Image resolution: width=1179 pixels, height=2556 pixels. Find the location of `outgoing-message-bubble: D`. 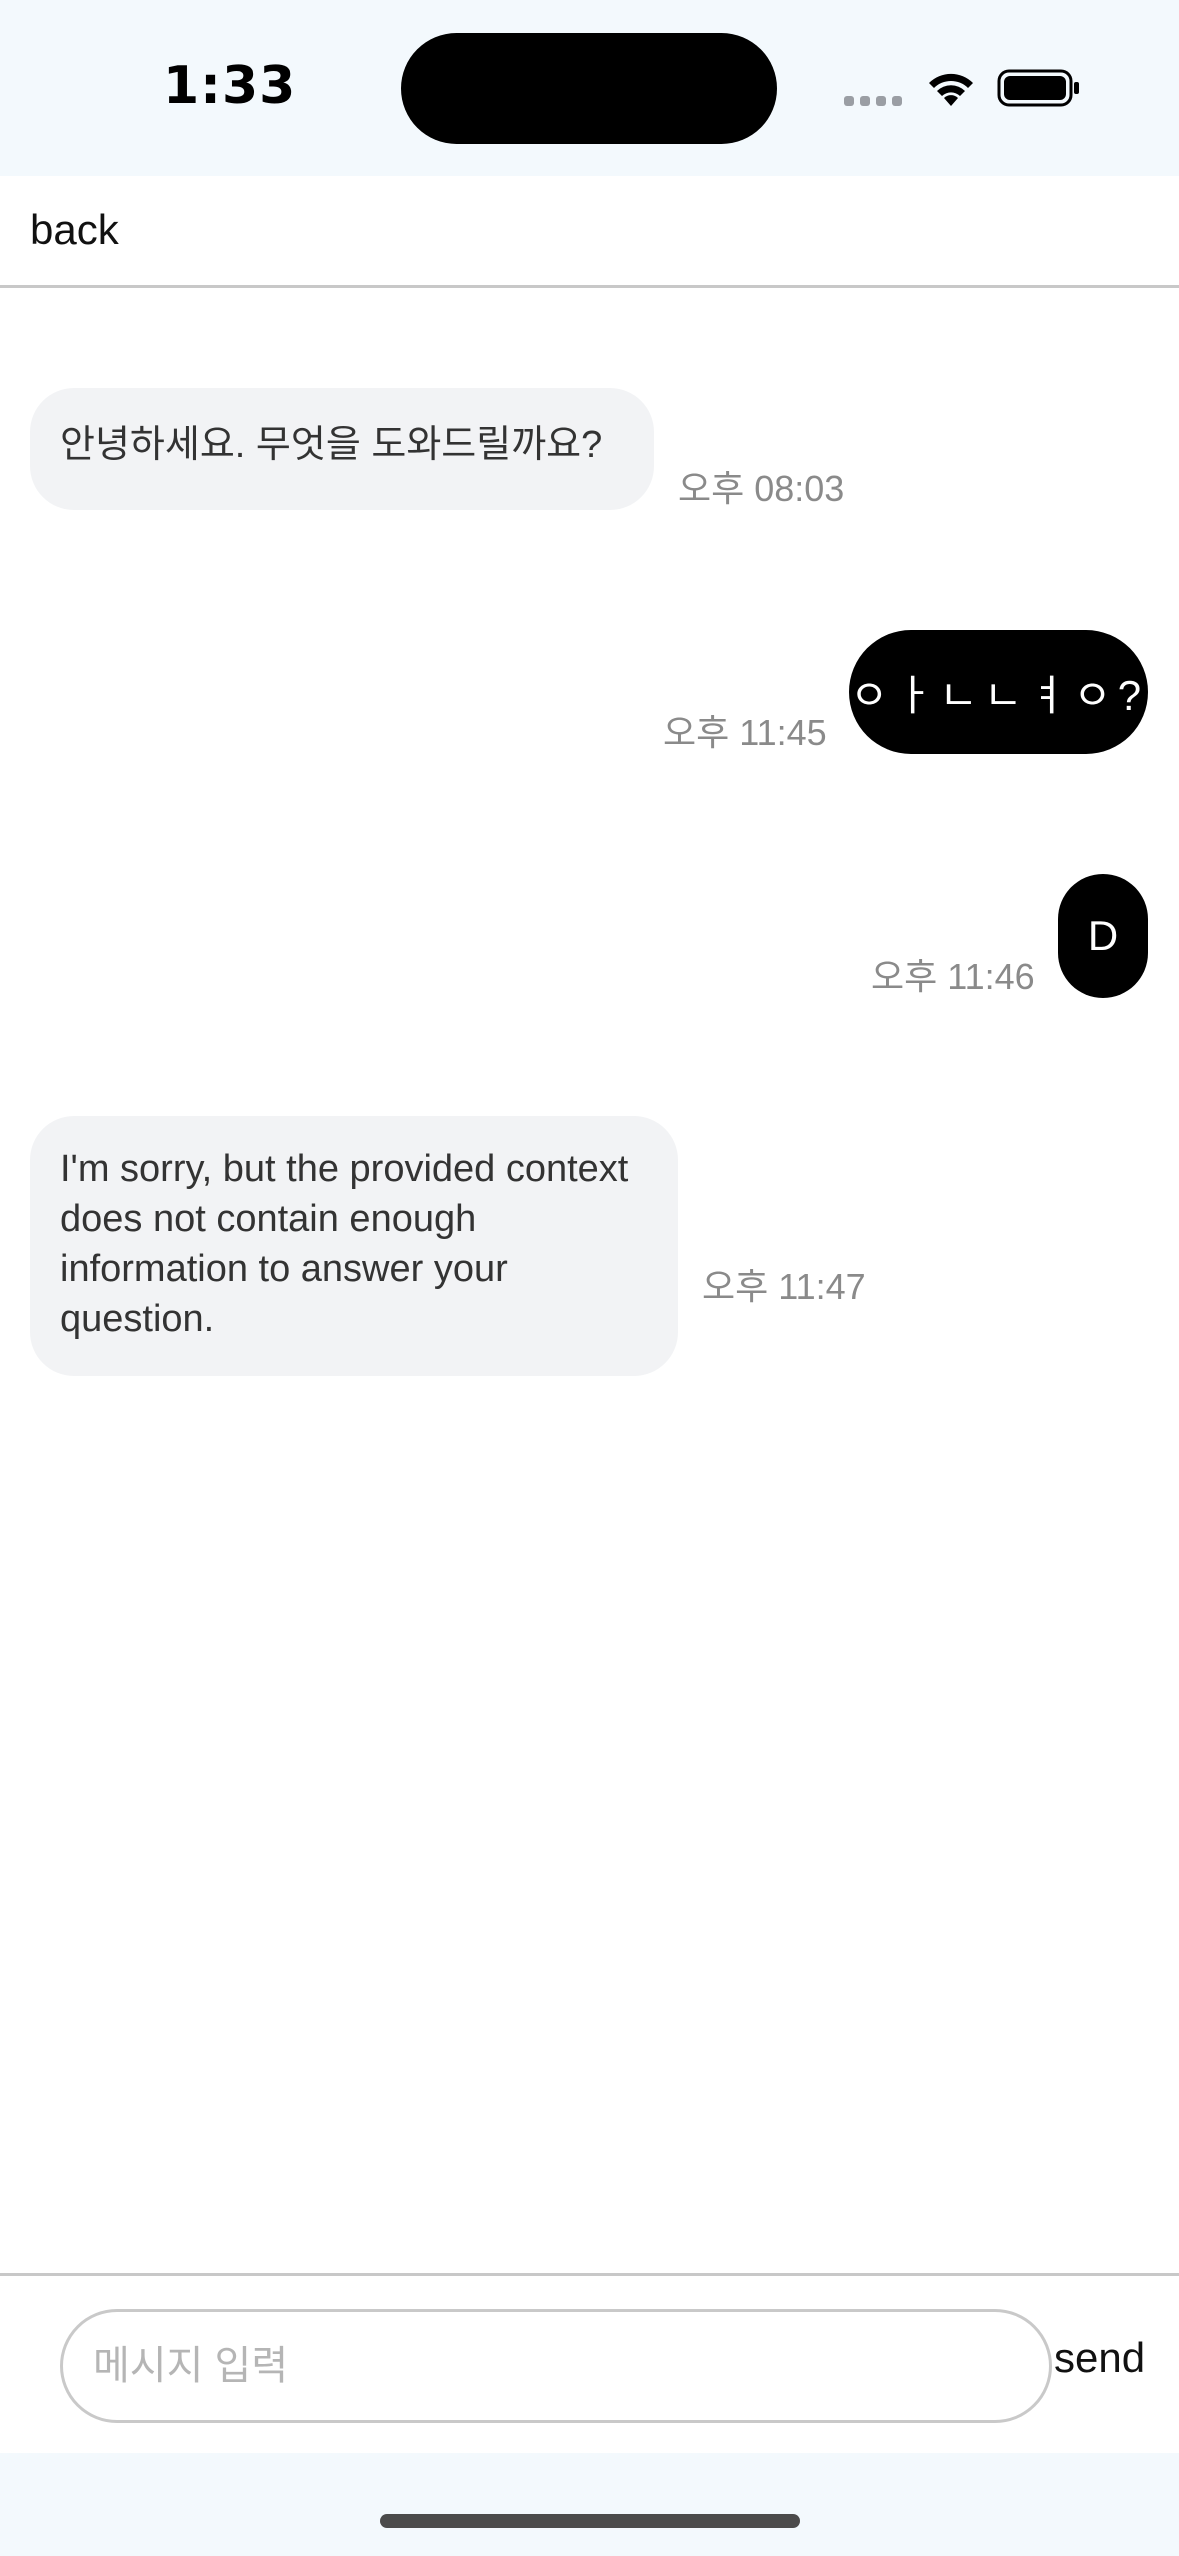

outgoing-message-bubble: D is located at coordinates (1103, 936).